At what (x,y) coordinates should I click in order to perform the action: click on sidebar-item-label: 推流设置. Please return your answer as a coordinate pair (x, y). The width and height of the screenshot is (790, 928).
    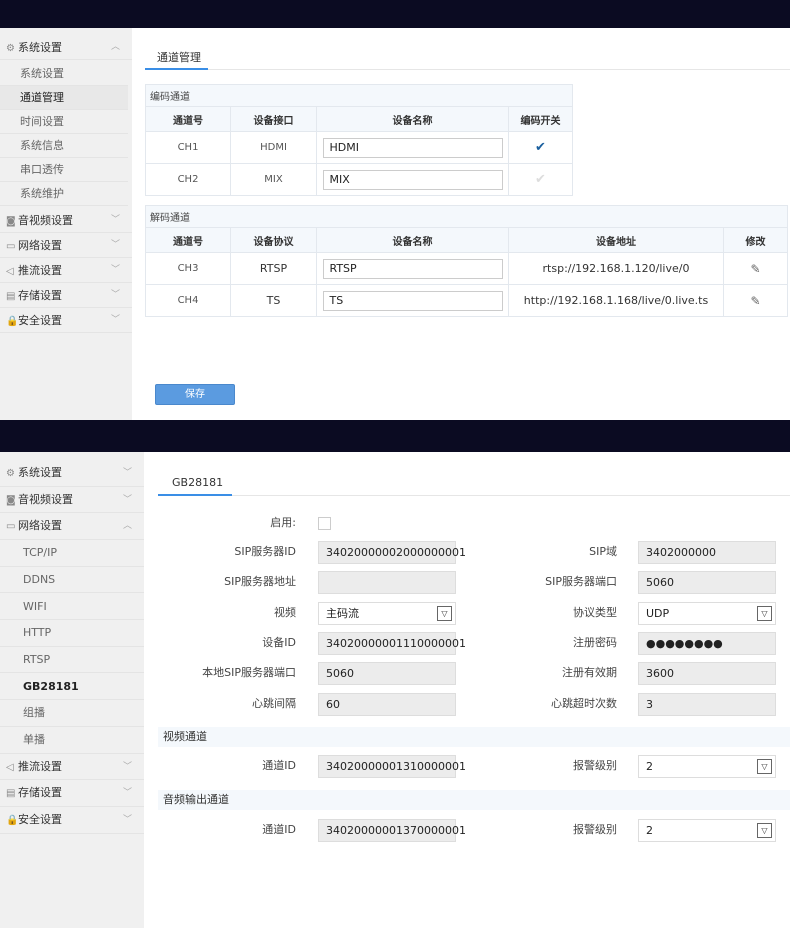
    Looking at the image, I should click on (40, 766).